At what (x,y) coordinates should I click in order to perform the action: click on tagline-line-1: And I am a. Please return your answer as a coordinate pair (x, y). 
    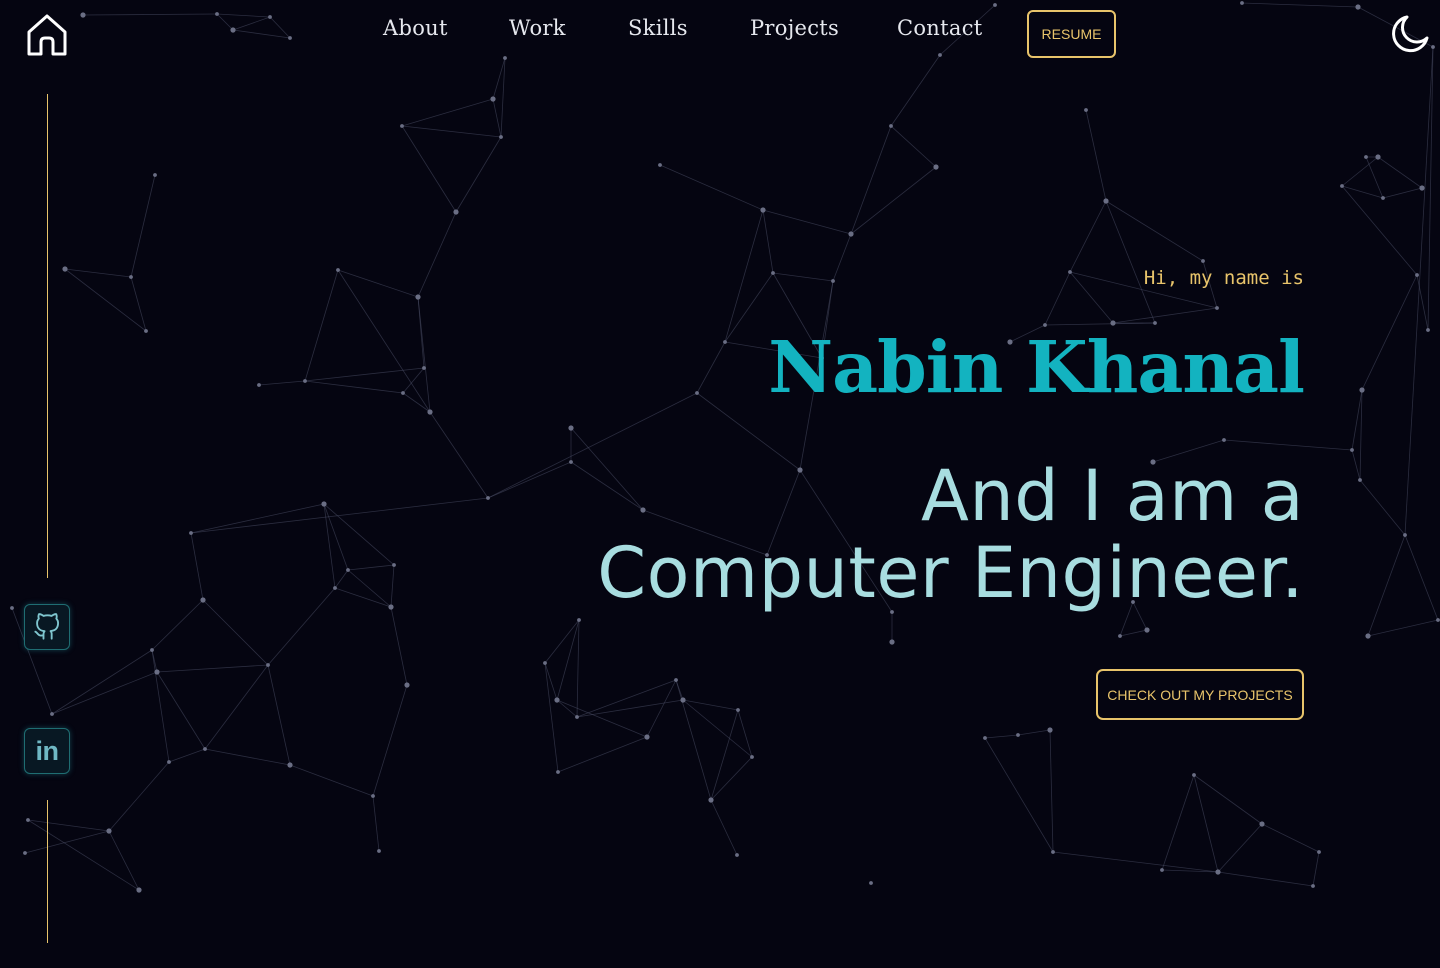
    Looking at the image, I should click on (1112, 496).